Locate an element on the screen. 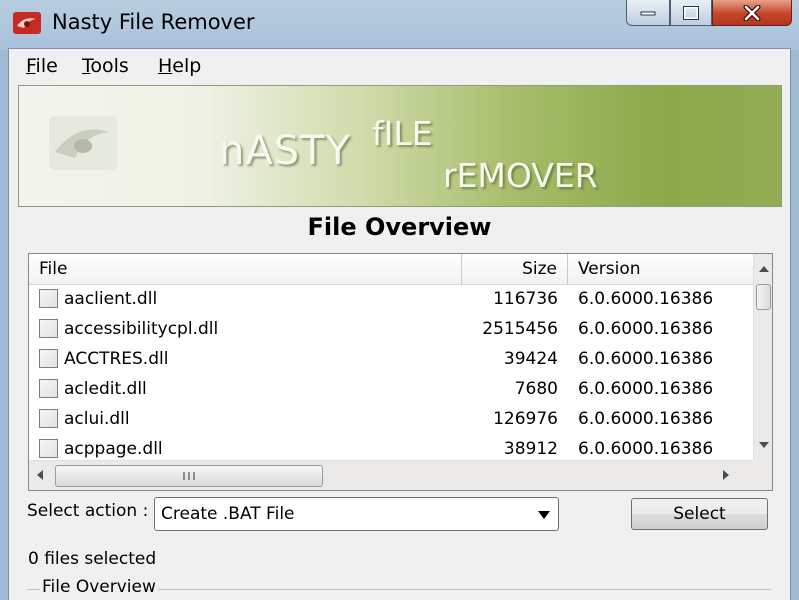  arrow-left-icon is located at coordinates (40, 475).